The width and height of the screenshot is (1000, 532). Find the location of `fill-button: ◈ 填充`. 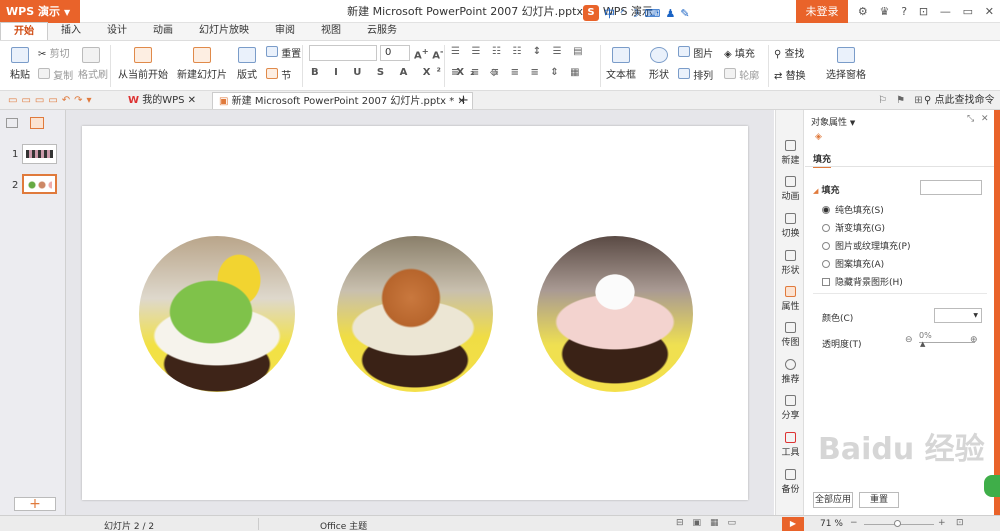

fill-button: ◈ 填充 is located at coordinates (739, 52).